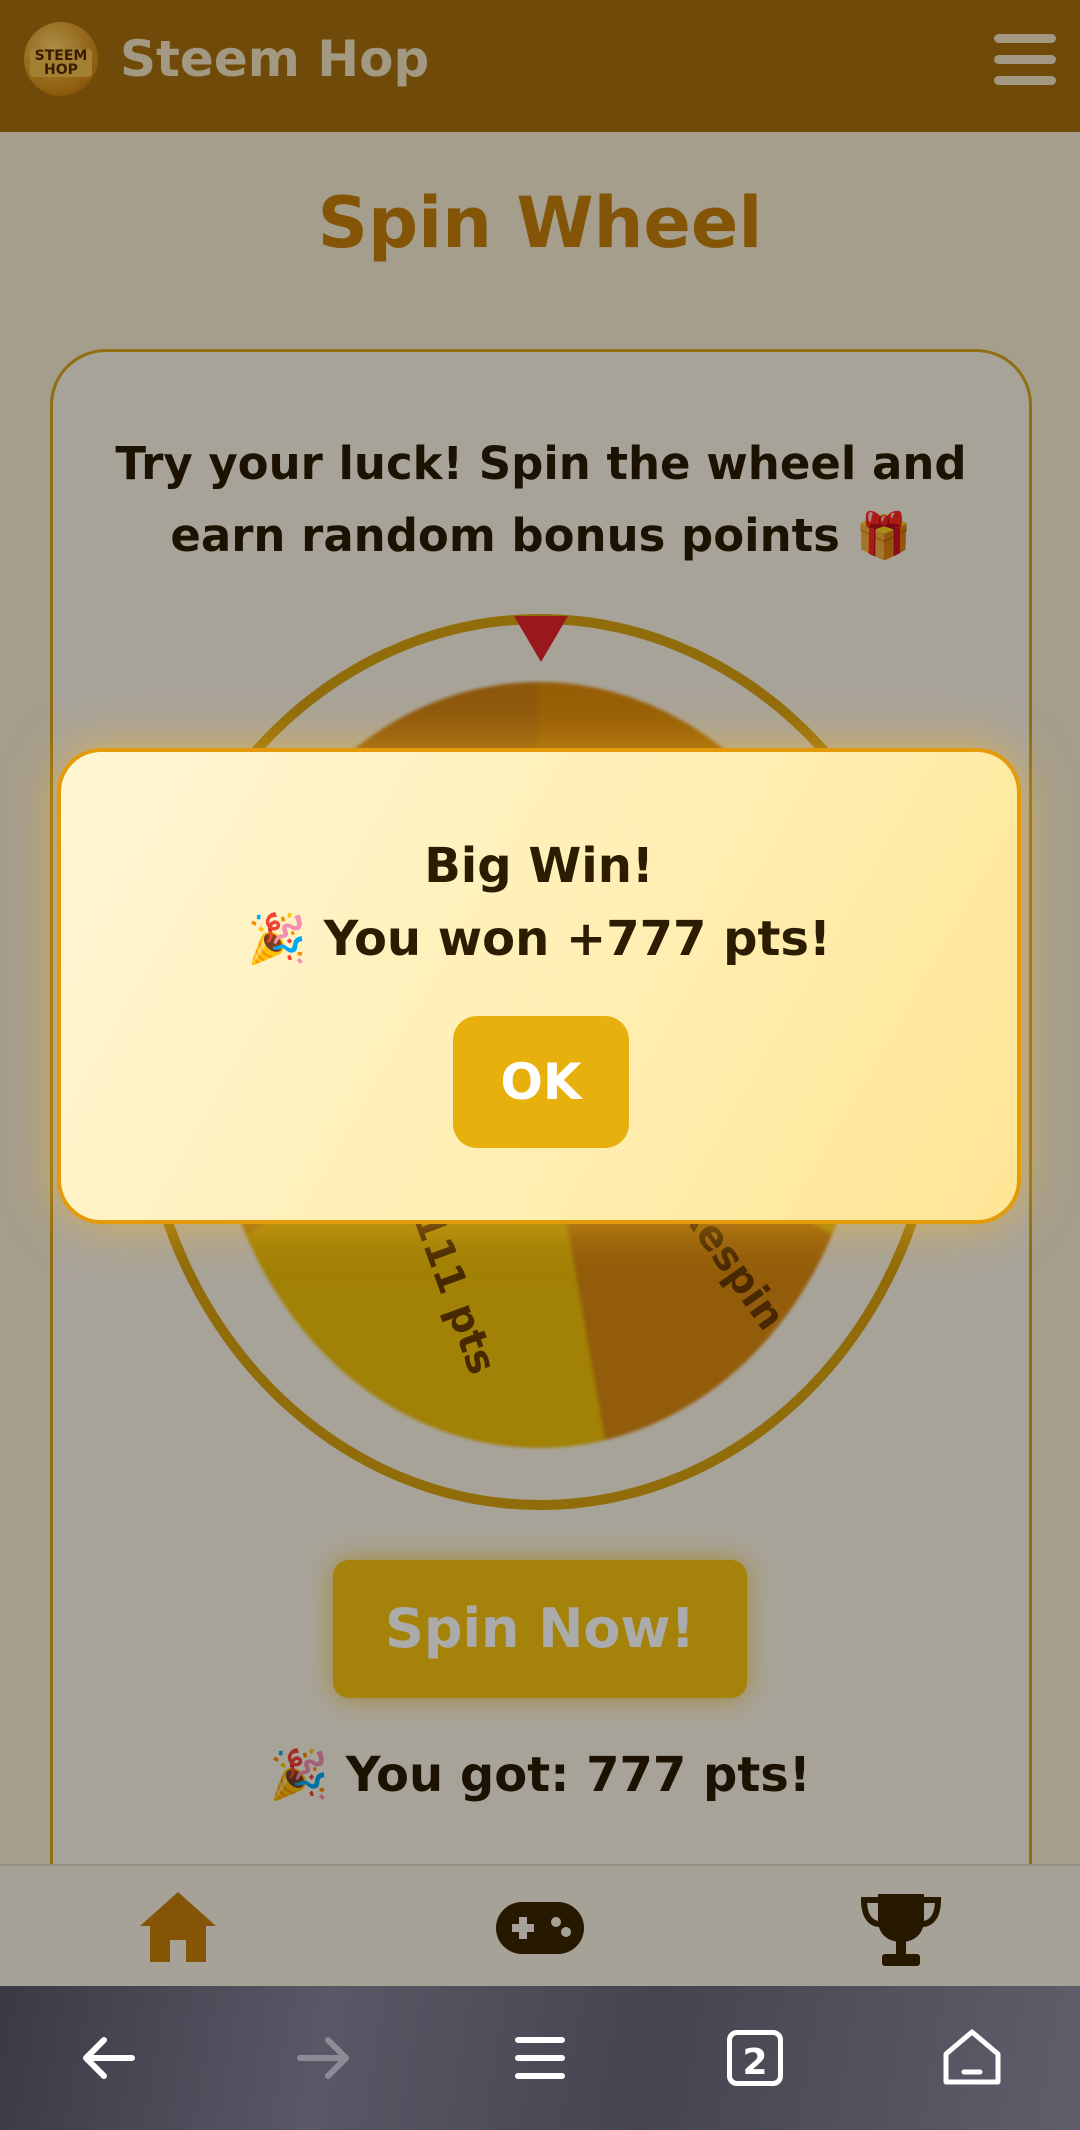  What do you see at coordinates (108, 2058) in the screenshot?
I see `back-arrow-icon` at bounding box center [108, 2058].